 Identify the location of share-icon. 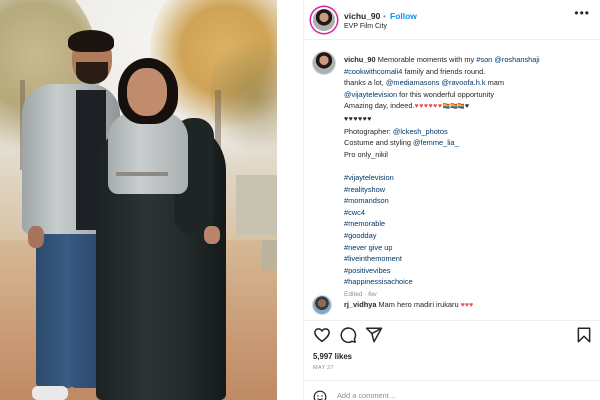
(374, 335).